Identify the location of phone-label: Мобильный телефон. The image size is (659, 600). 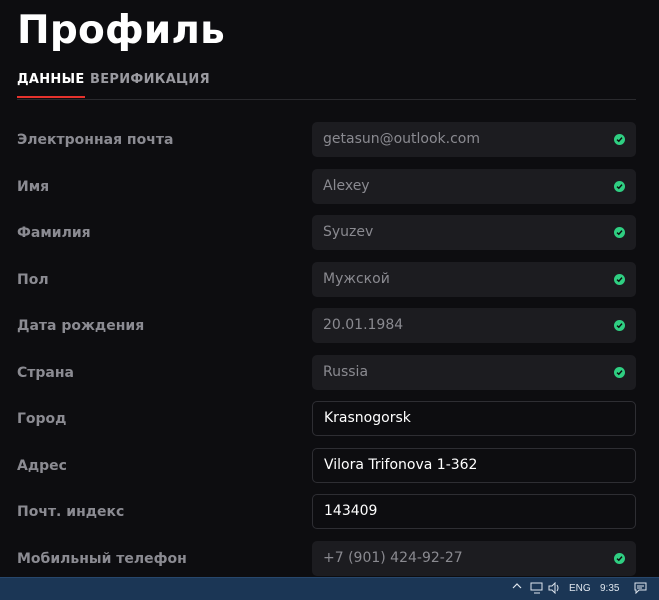
(102, 559).